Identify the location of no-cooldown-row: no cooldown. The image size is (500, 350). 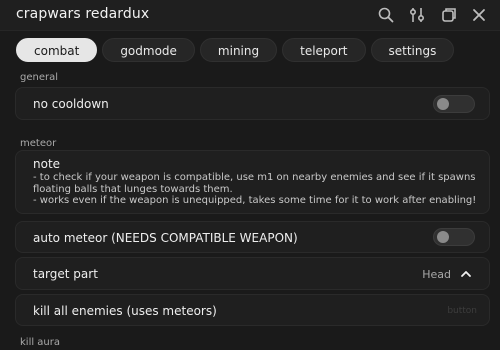
(252, 103).